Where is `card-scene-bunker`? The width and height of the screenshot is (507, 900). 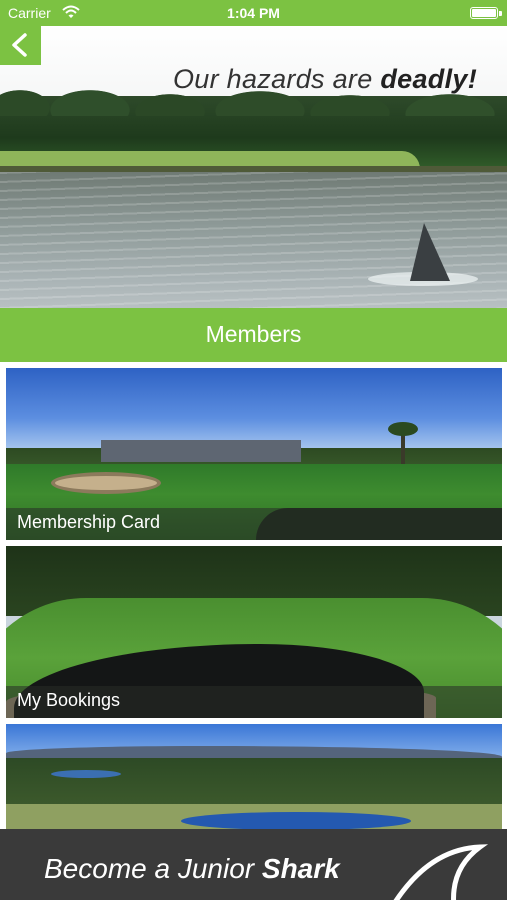 card-scene-bunker is located at coordinates (106, 483).